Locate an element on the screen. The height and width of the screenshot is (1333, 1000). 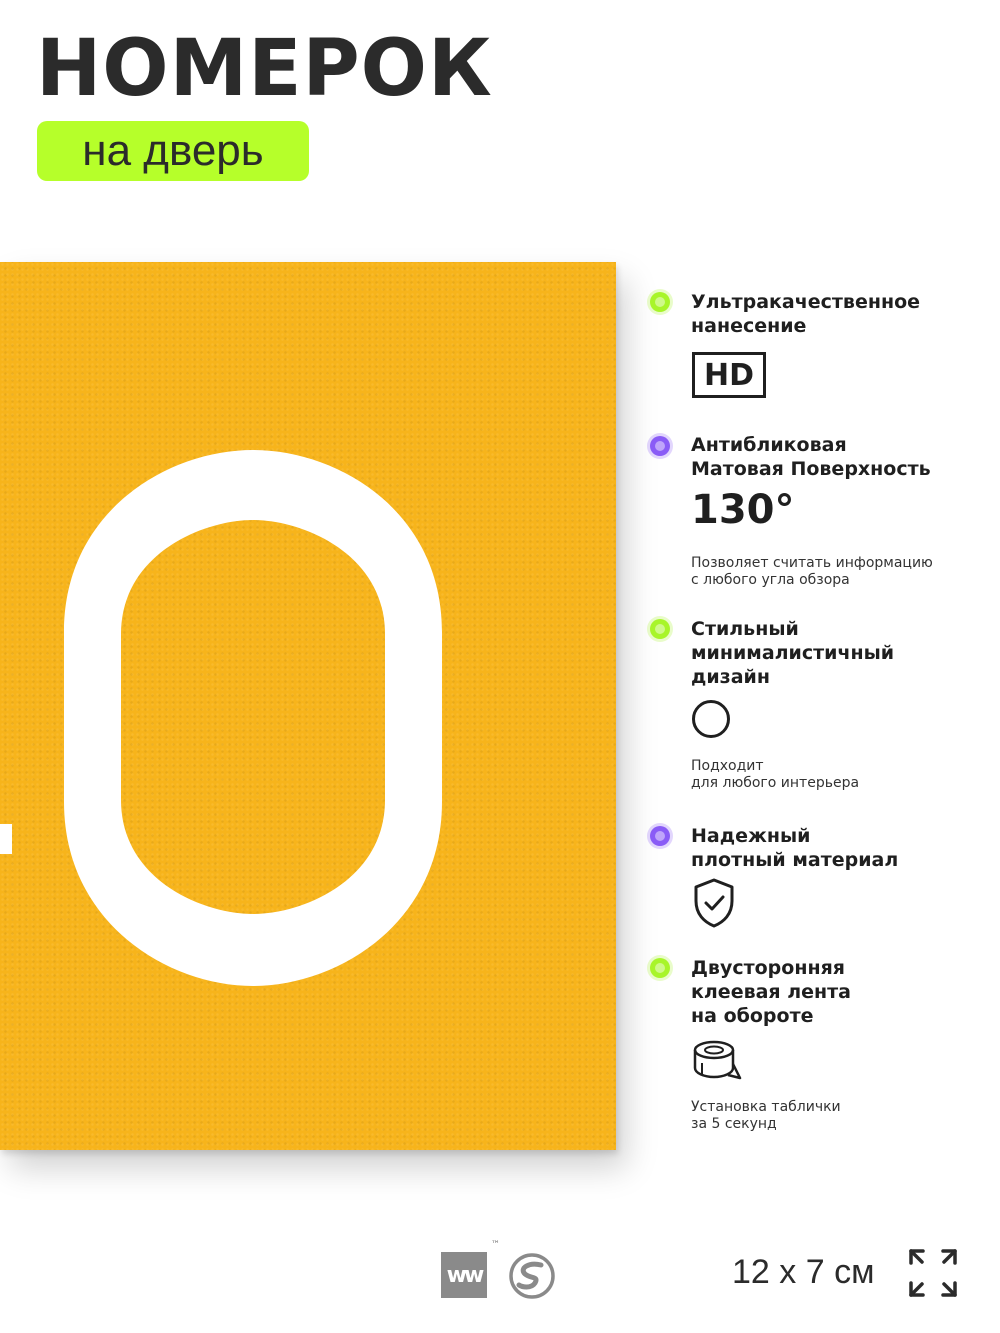
feature-title-hd: Ультракачественное нанесение is located at coordinates (806, 314).